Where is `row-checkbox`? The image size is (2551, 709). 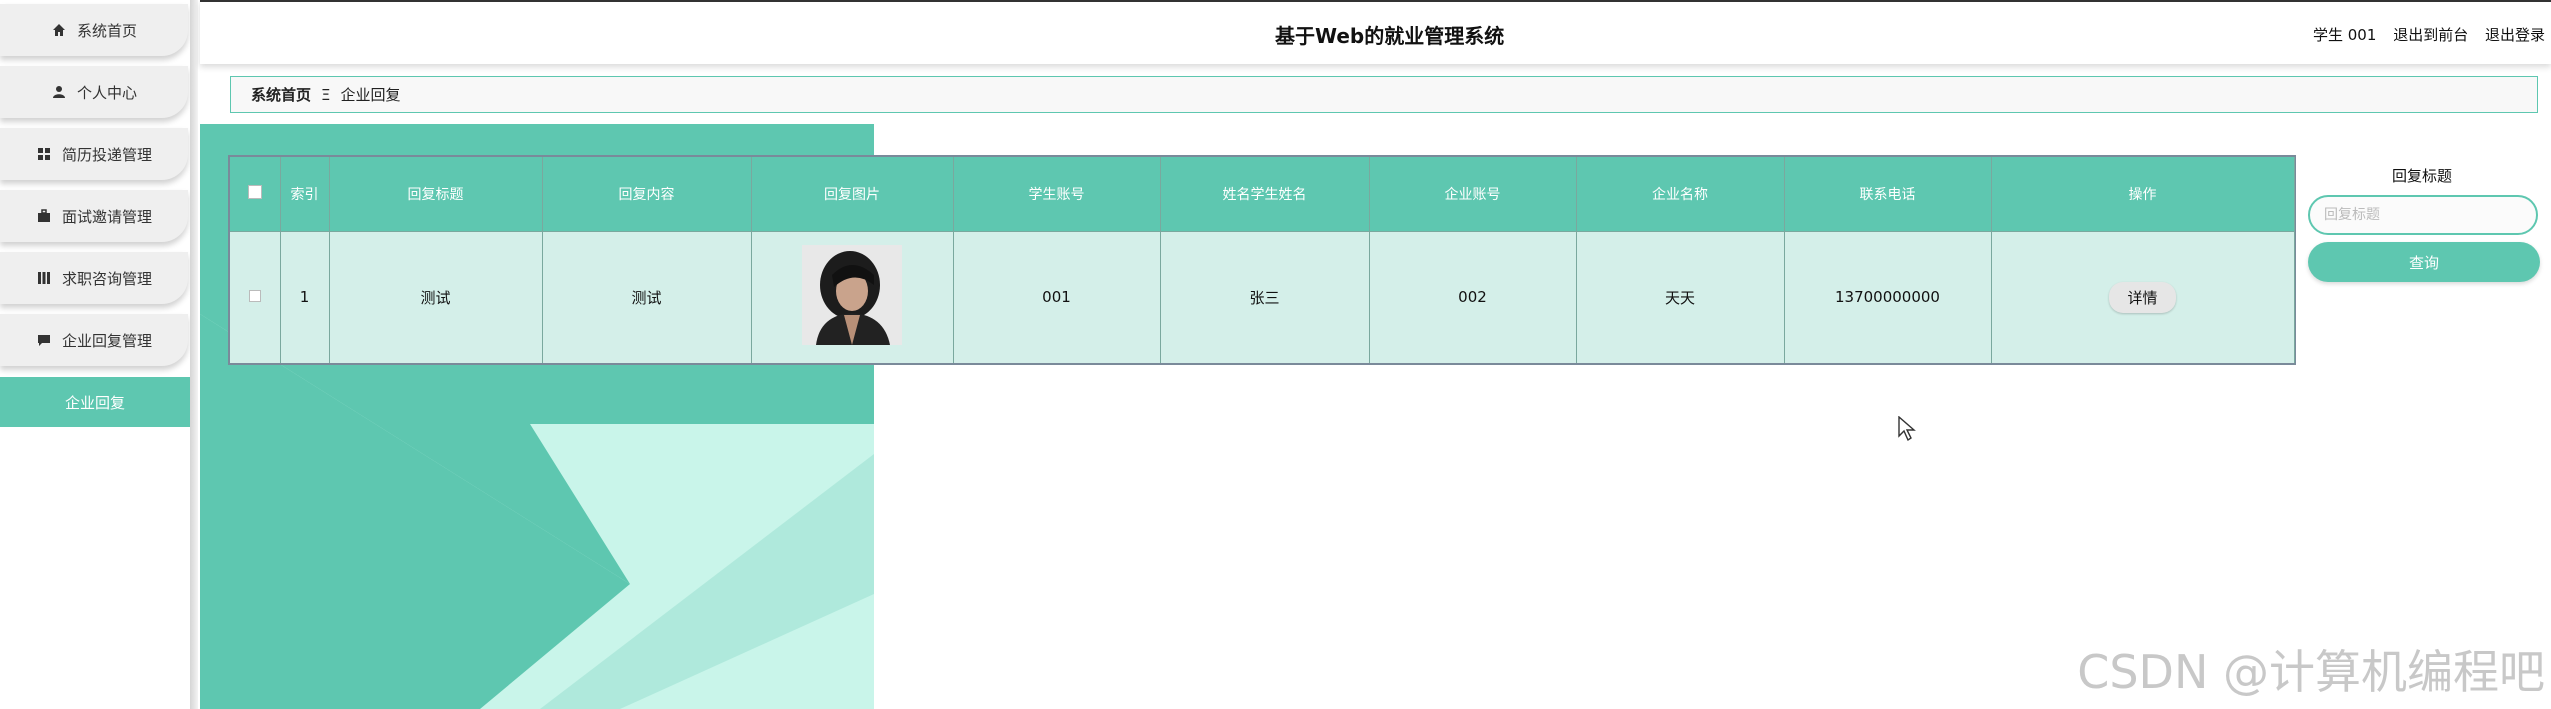
row-checkbox is located at coordinates (254, 296).